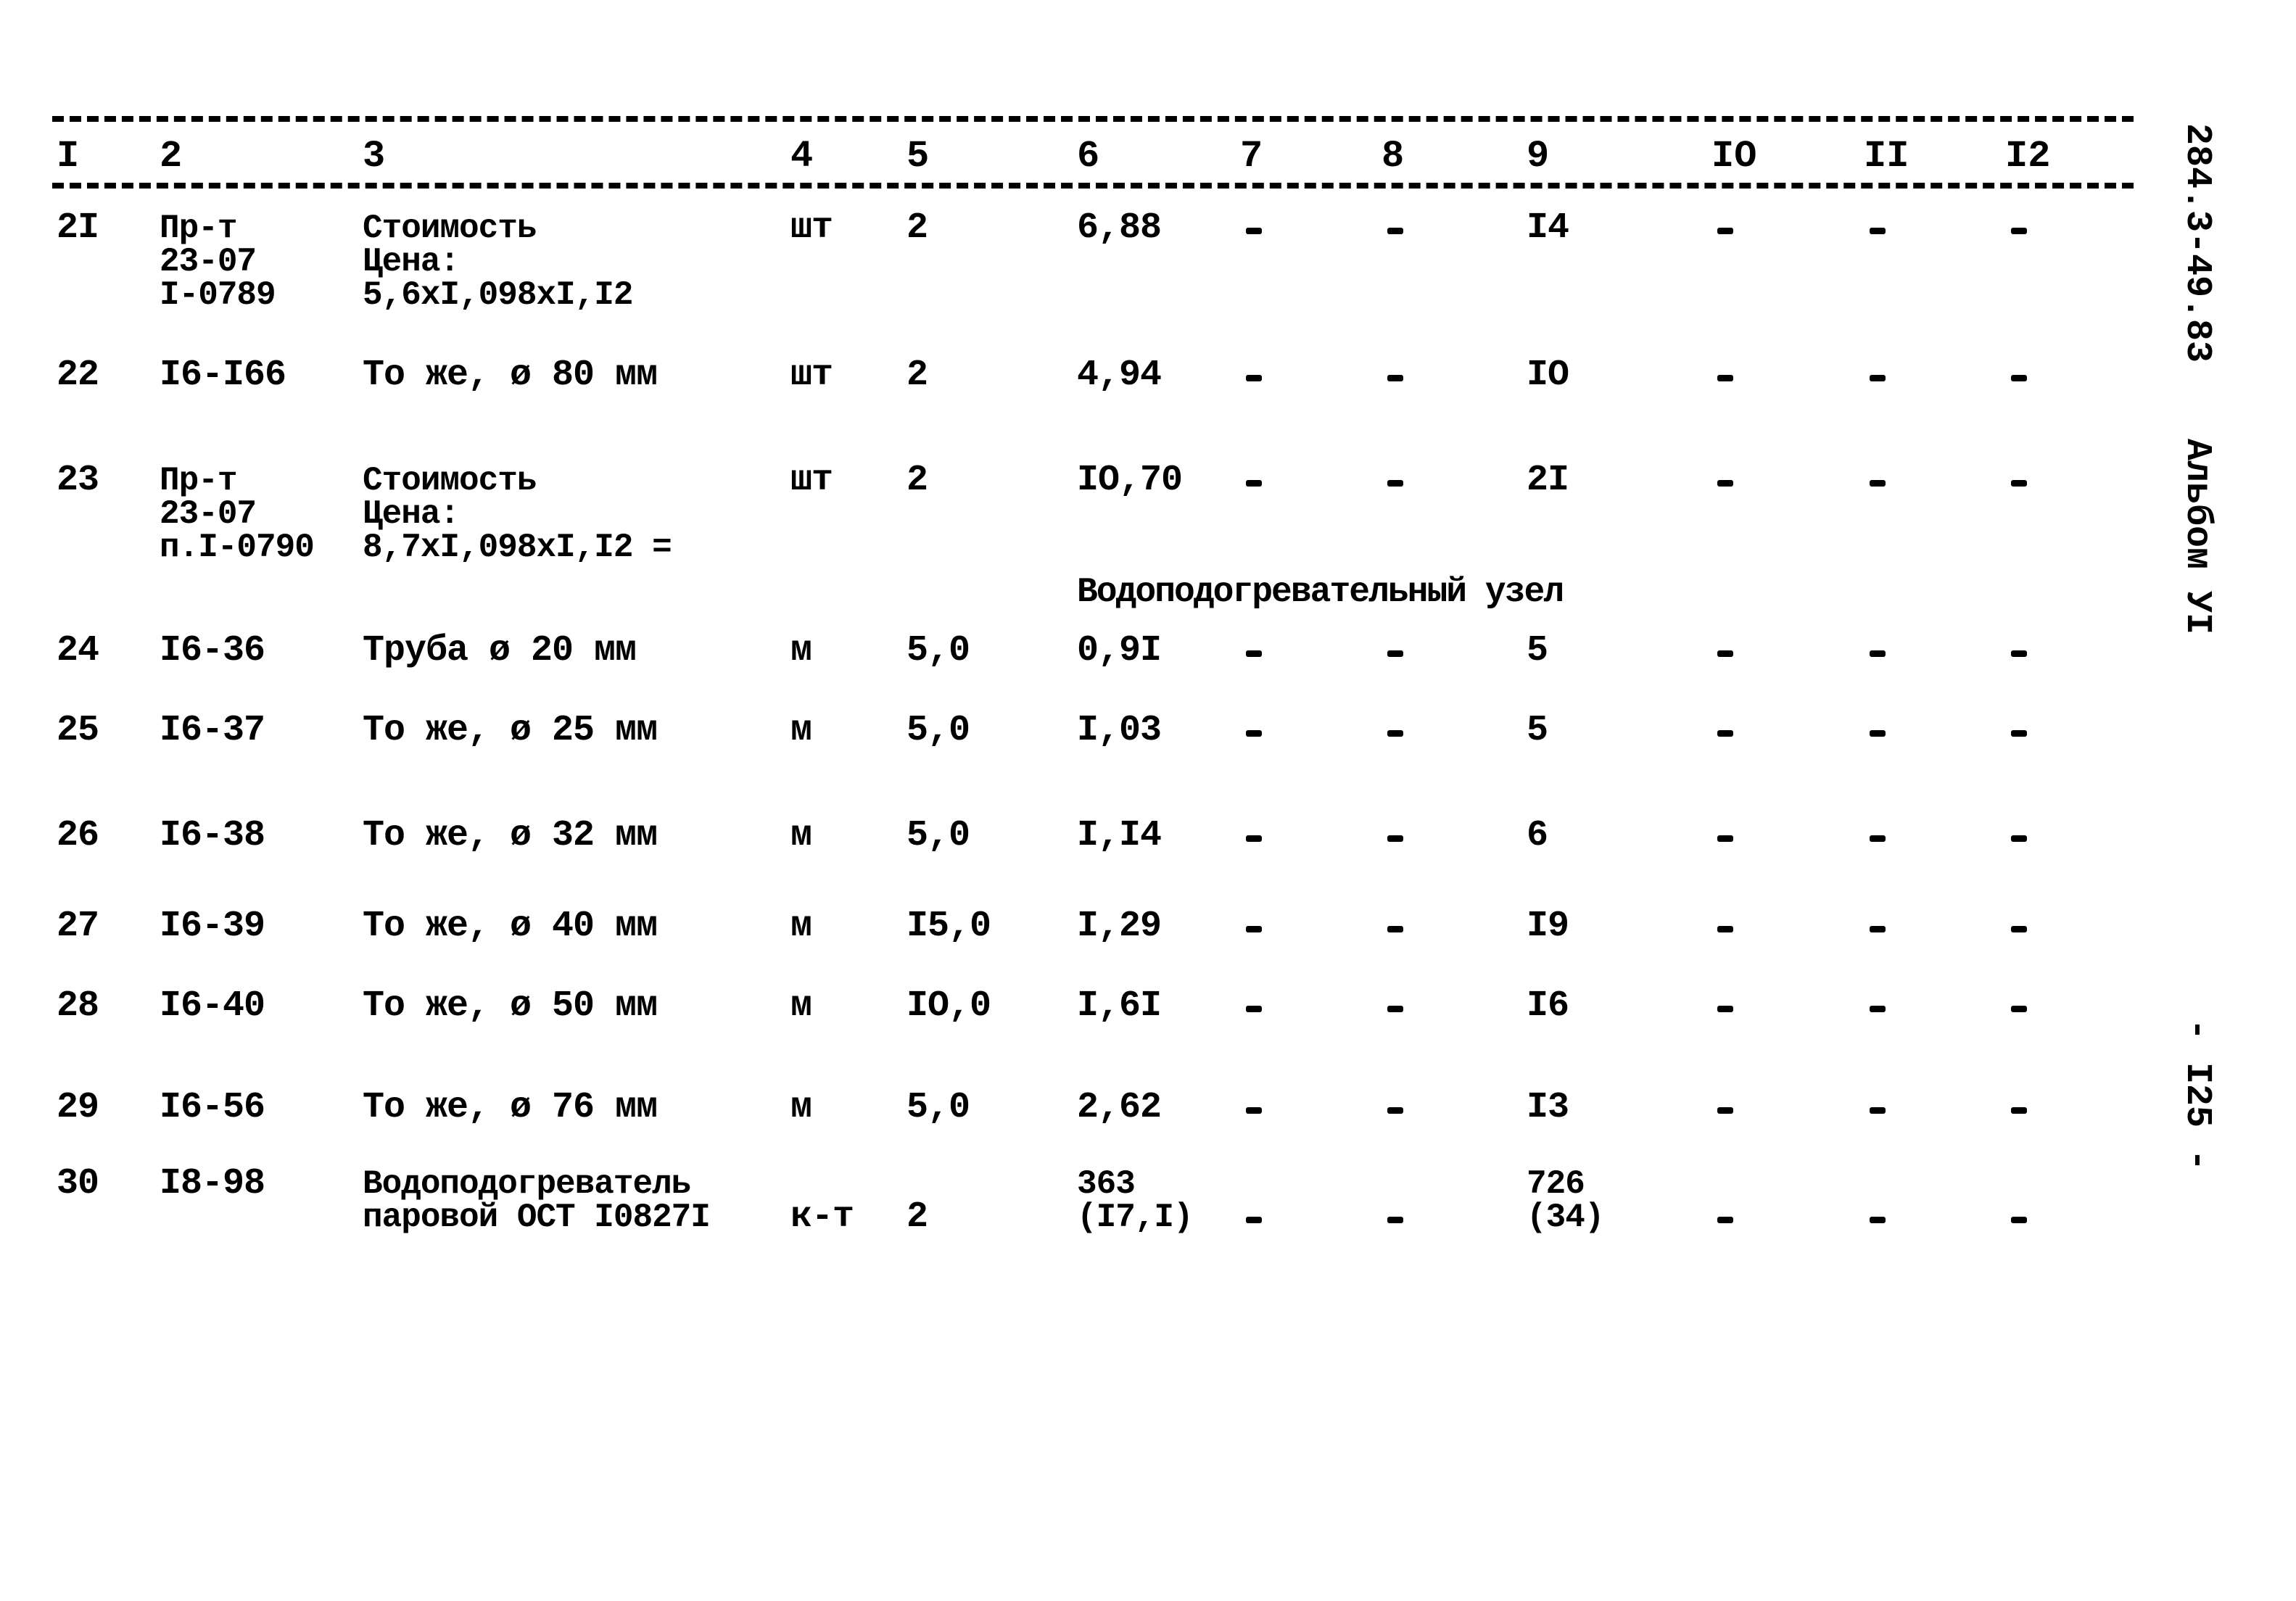 This screenshot has width=2296, height=1601. Describe the element at coordinates (1119, 1006) in the screenshot. I see `unit-price: I,6I` at that location.